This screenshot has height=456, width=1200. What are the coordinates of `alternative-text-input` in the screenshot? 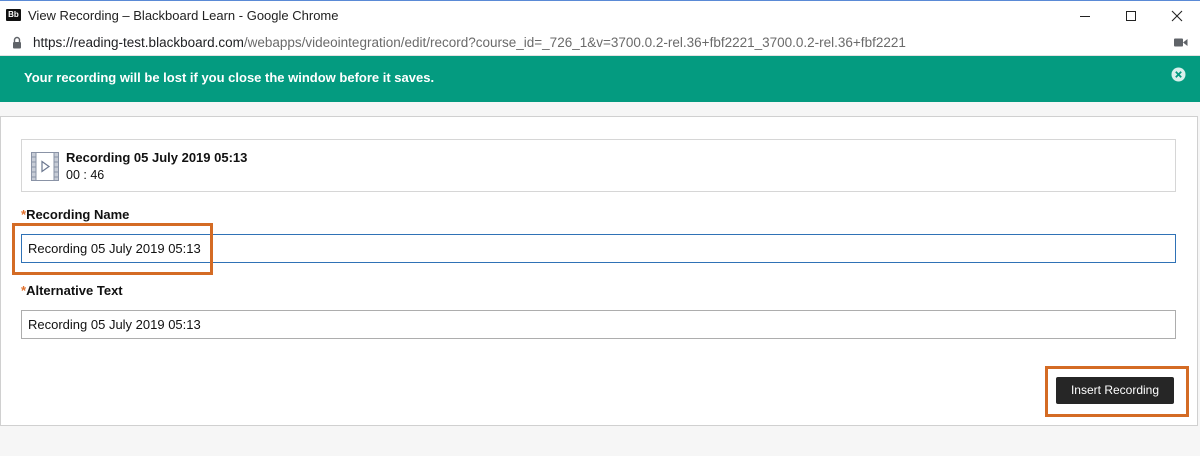 It's located at (598, 324).